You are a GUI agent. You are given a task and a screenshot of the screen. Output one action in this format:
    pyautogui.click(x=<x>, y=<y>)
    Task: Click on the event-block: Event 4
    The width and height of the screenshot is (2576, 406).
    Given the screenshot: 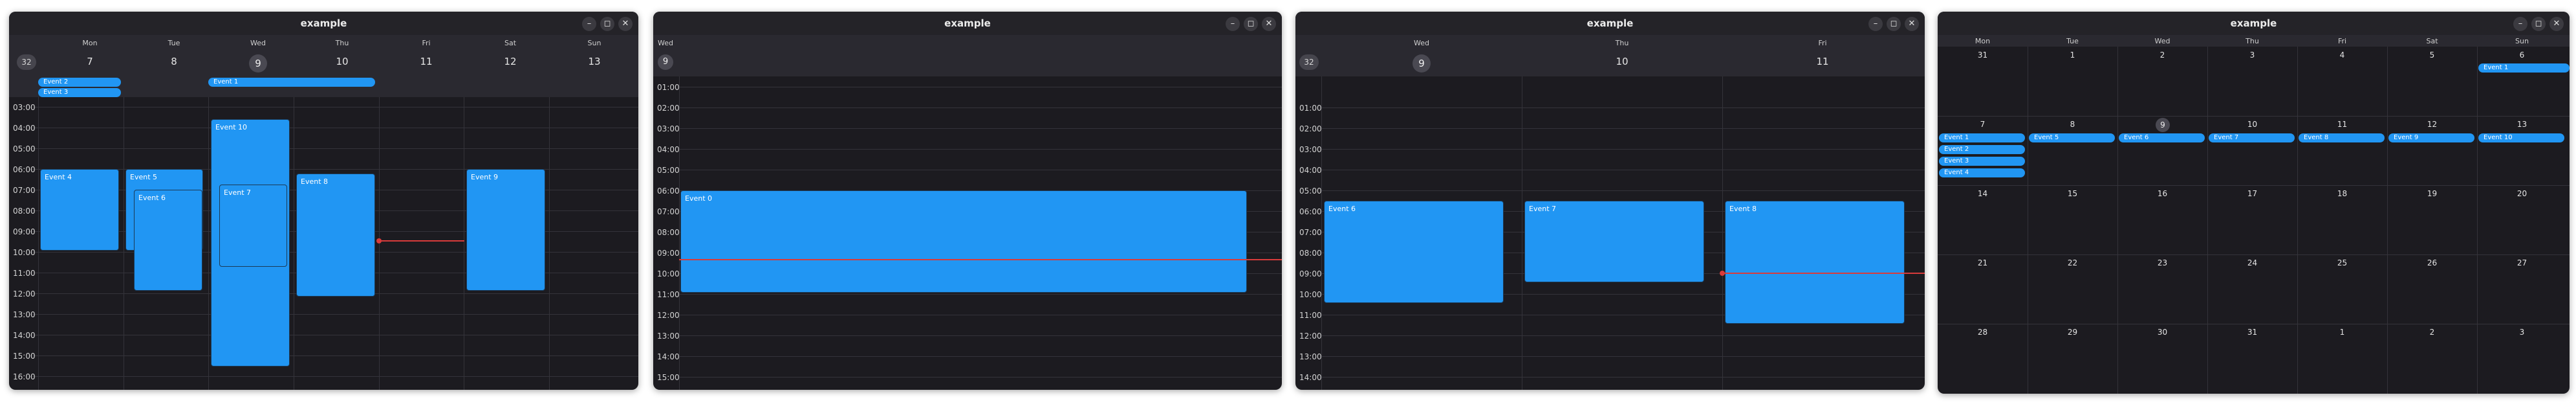 What is the action you would take?
    pyautogui.click(x=79, y=210)
    